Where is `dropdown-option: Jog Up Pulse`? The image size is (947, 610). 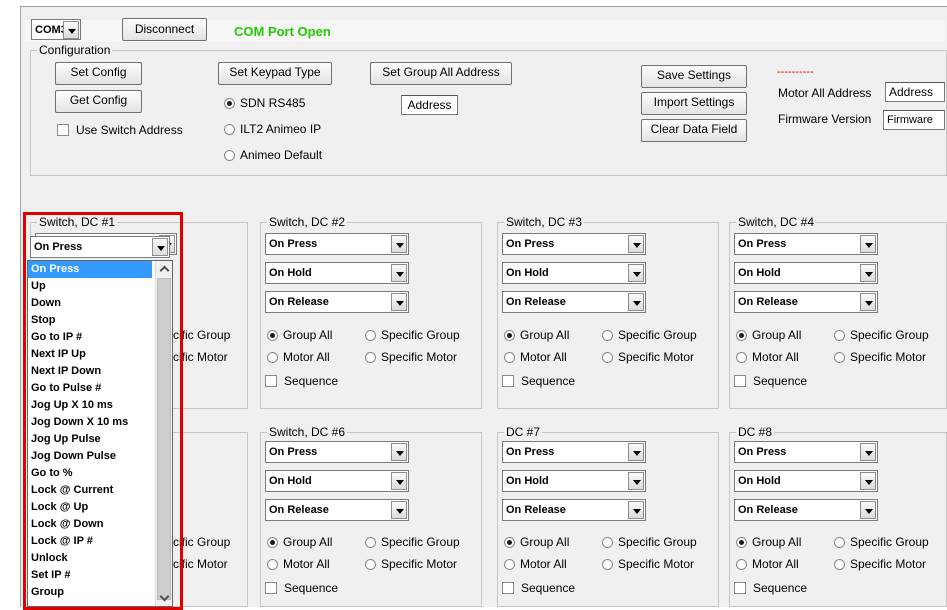
dropdown-option: Jog Up Pulse is located at coordinates (90, 439).